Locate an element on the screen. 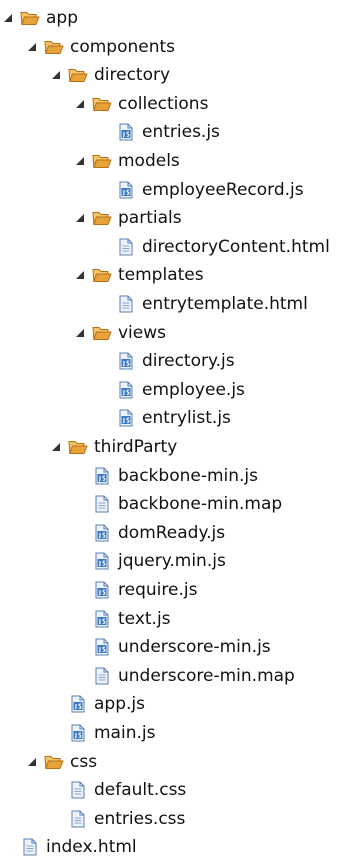 Image resolution: width=342 pixels, height=864 pixels. tree-item-label: employeeRecord.js is located at coordinates (223, 189).